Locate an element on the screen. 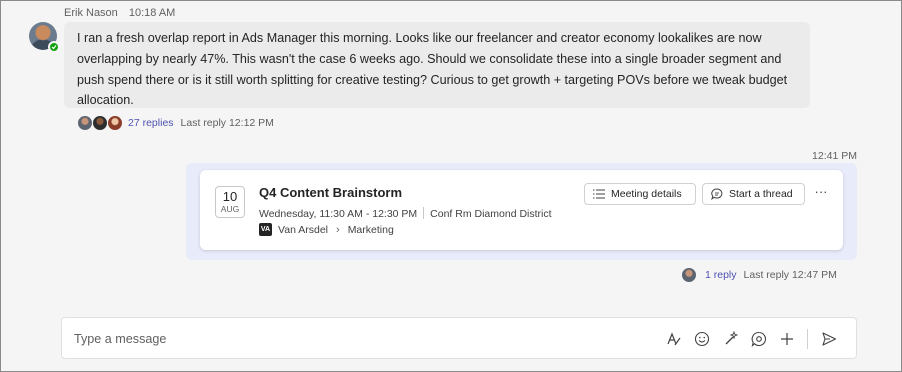 The width and height of the screenshot is (902, 372). format-icon is located at coordinates (674, 339).